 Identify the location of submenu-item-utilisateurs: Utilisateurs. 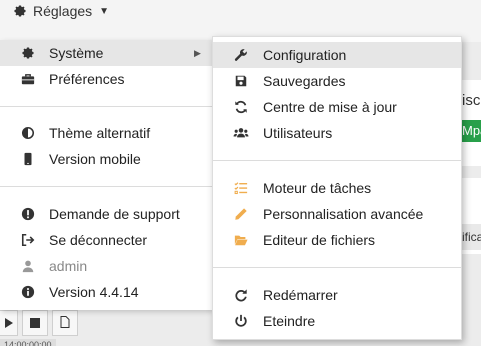
(337, 133).